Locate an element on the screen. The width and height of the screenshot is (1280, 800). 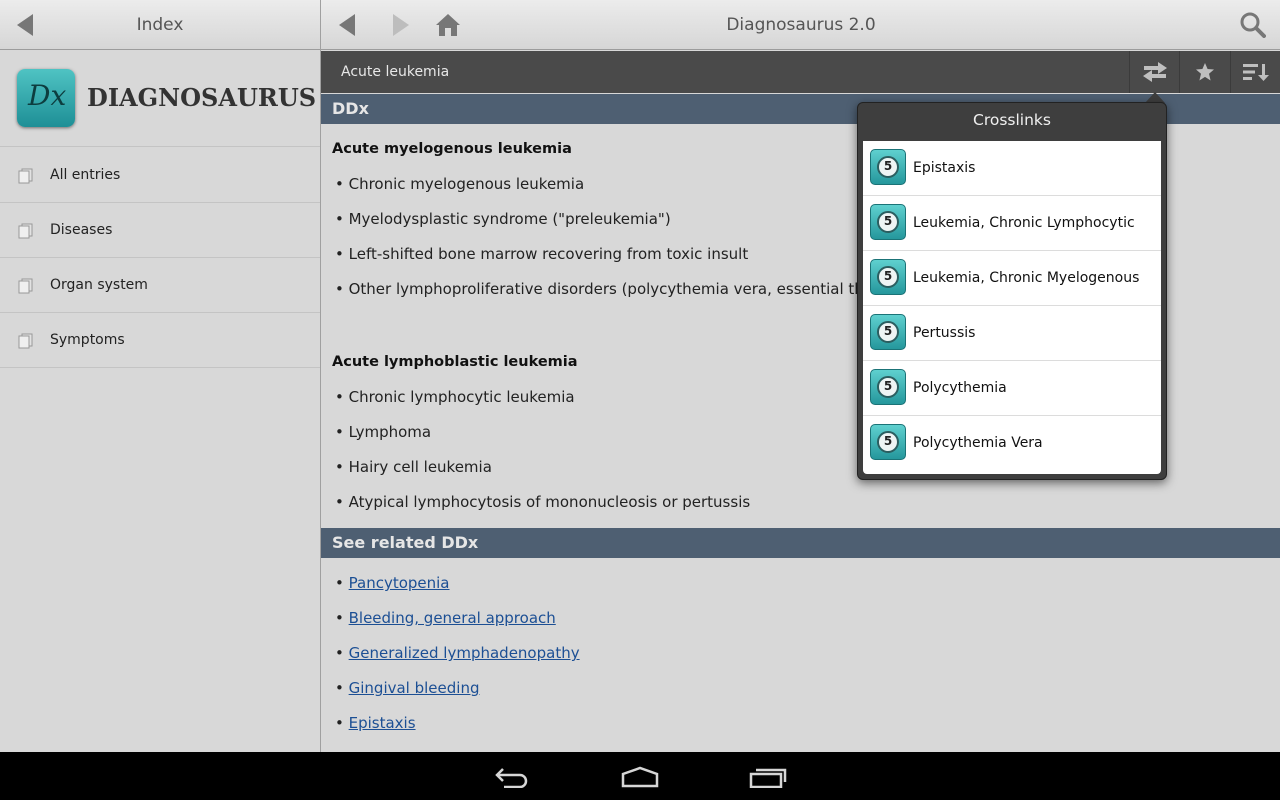
search-button is located at coordinates (1253, 25).